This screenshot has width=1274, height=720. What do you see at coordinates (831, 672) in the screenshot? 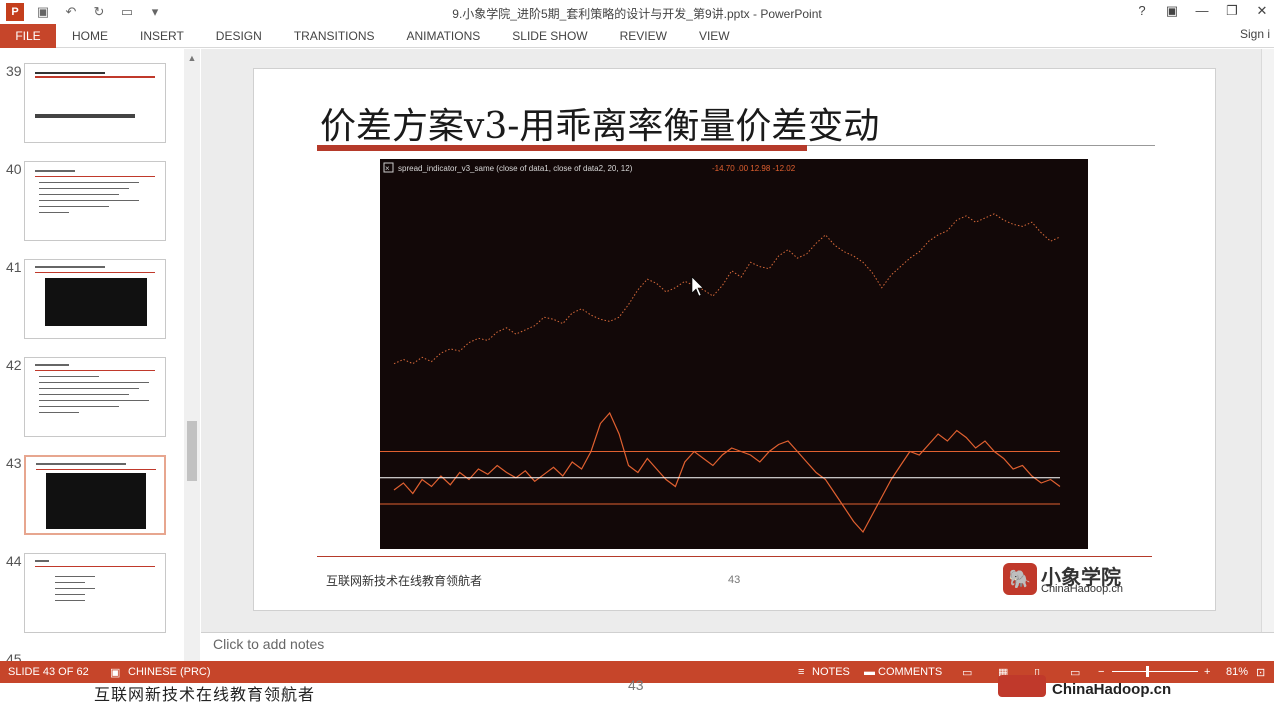
I see `notes-toggle-button: NOTES` at bounding box center [831, 672].